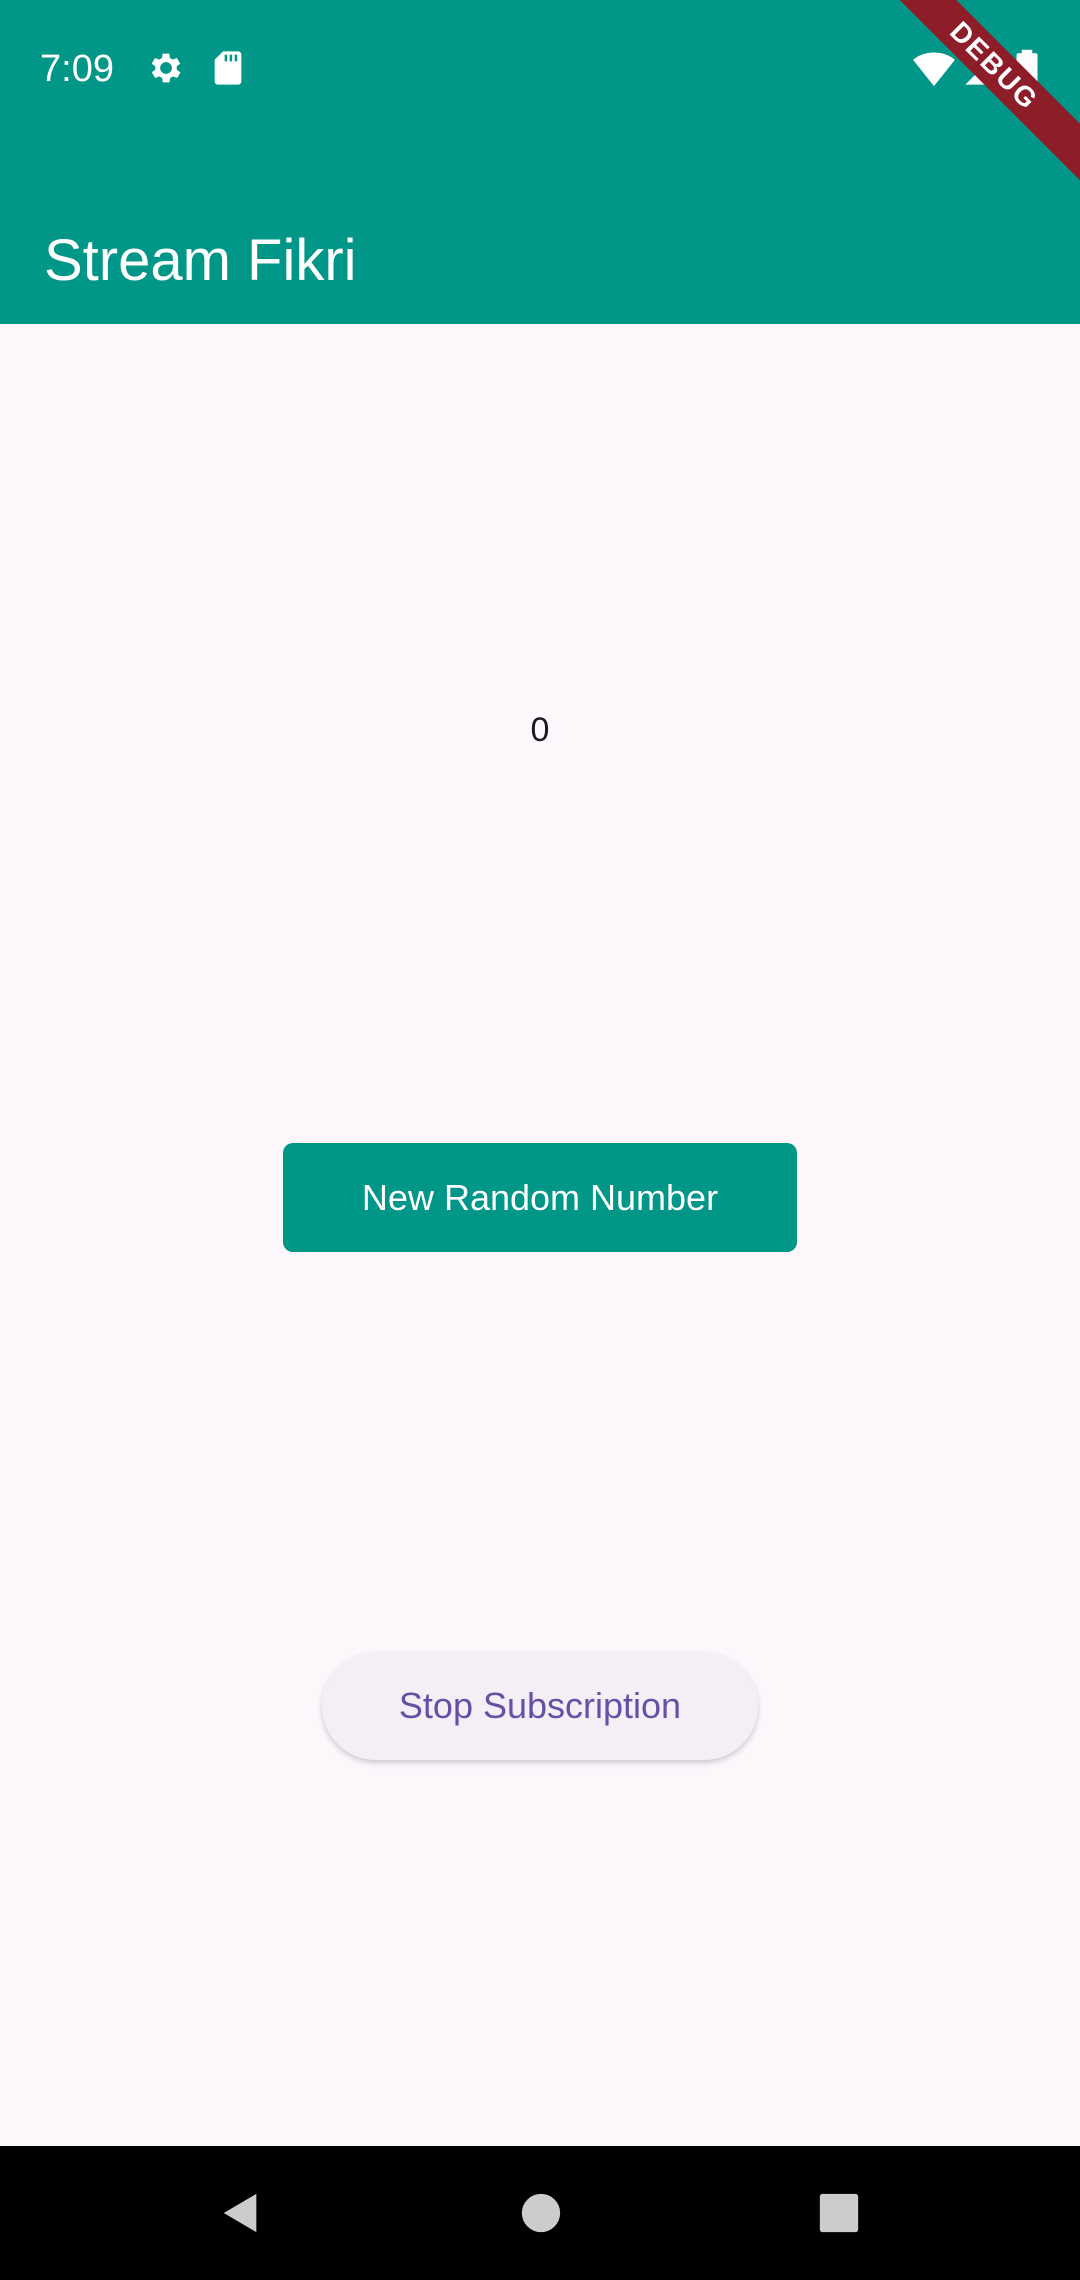 This screenshot has height=2280, width=1080. I want to click on new-random-number-button: New Random Number, so click(540, 1197).